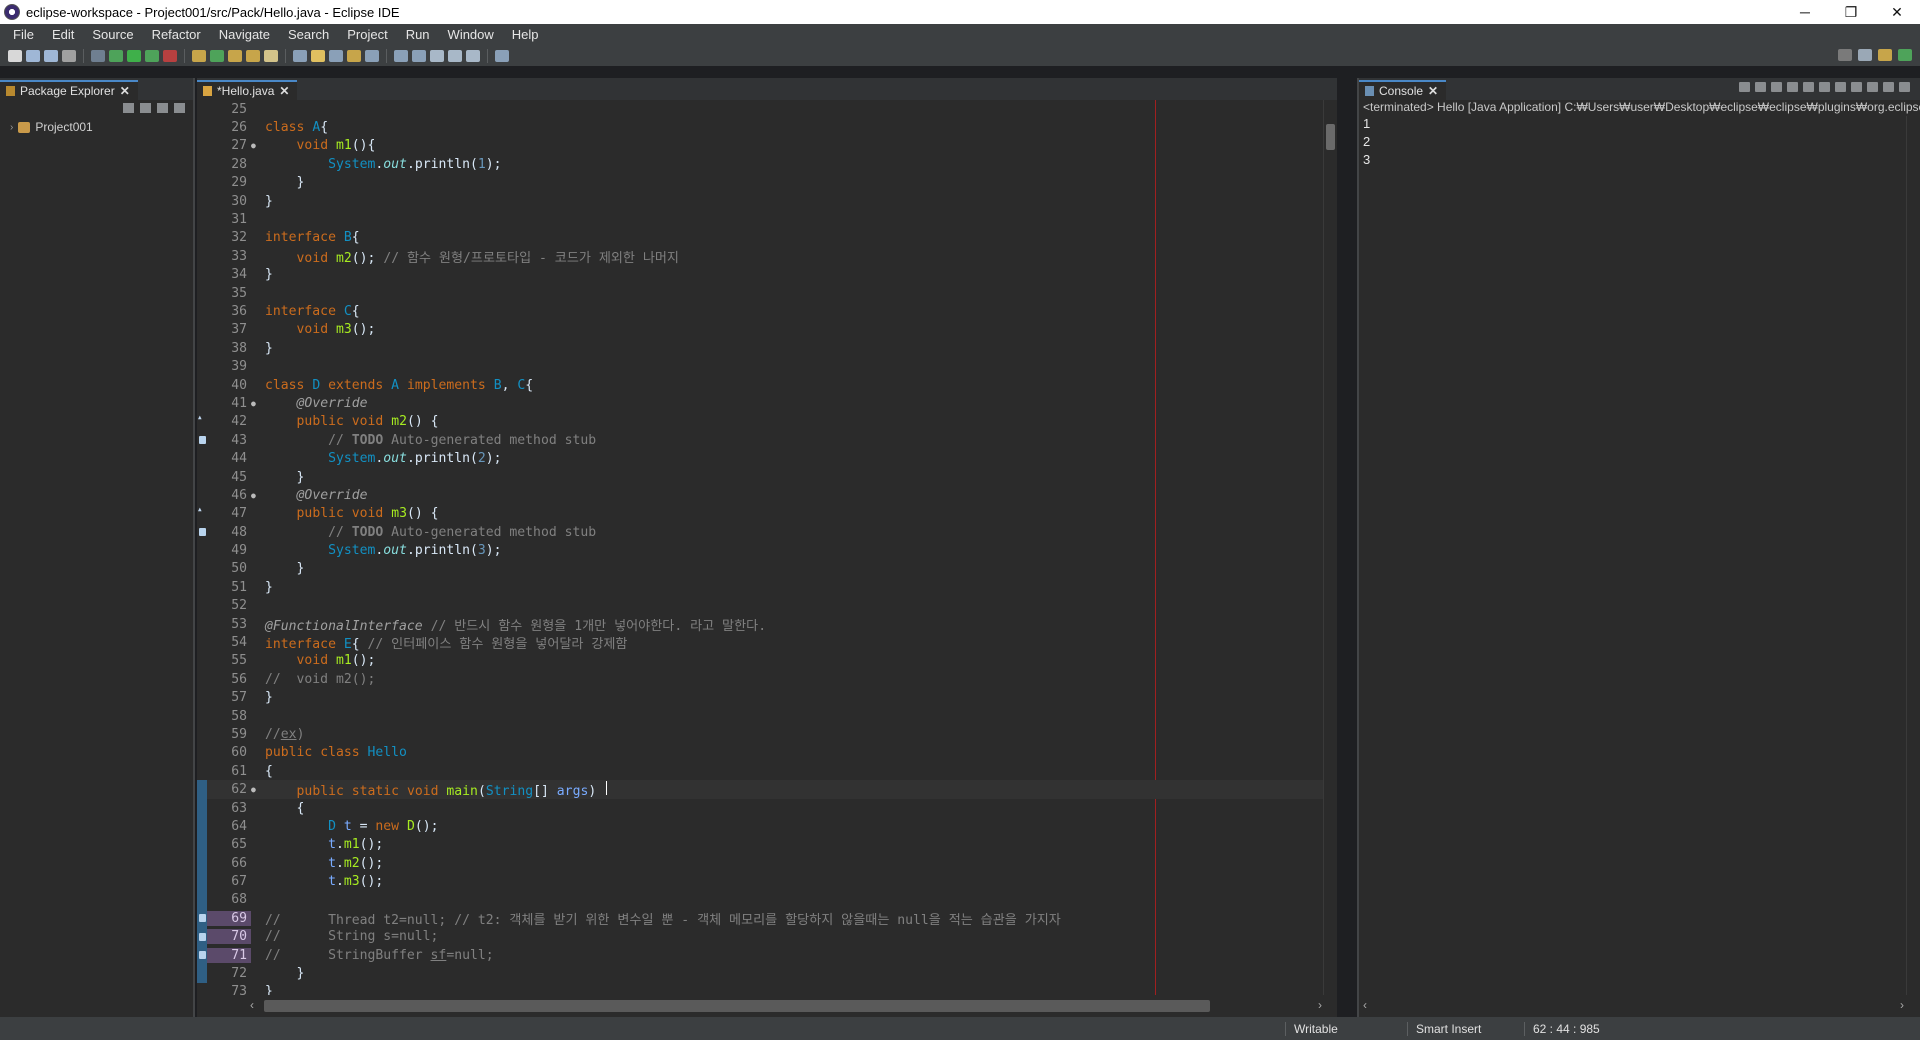  What do you see at coordinates (380, 550) in the screenshot?
I see `code-text: System.out.println(3);` at bounding box center [380, 550].